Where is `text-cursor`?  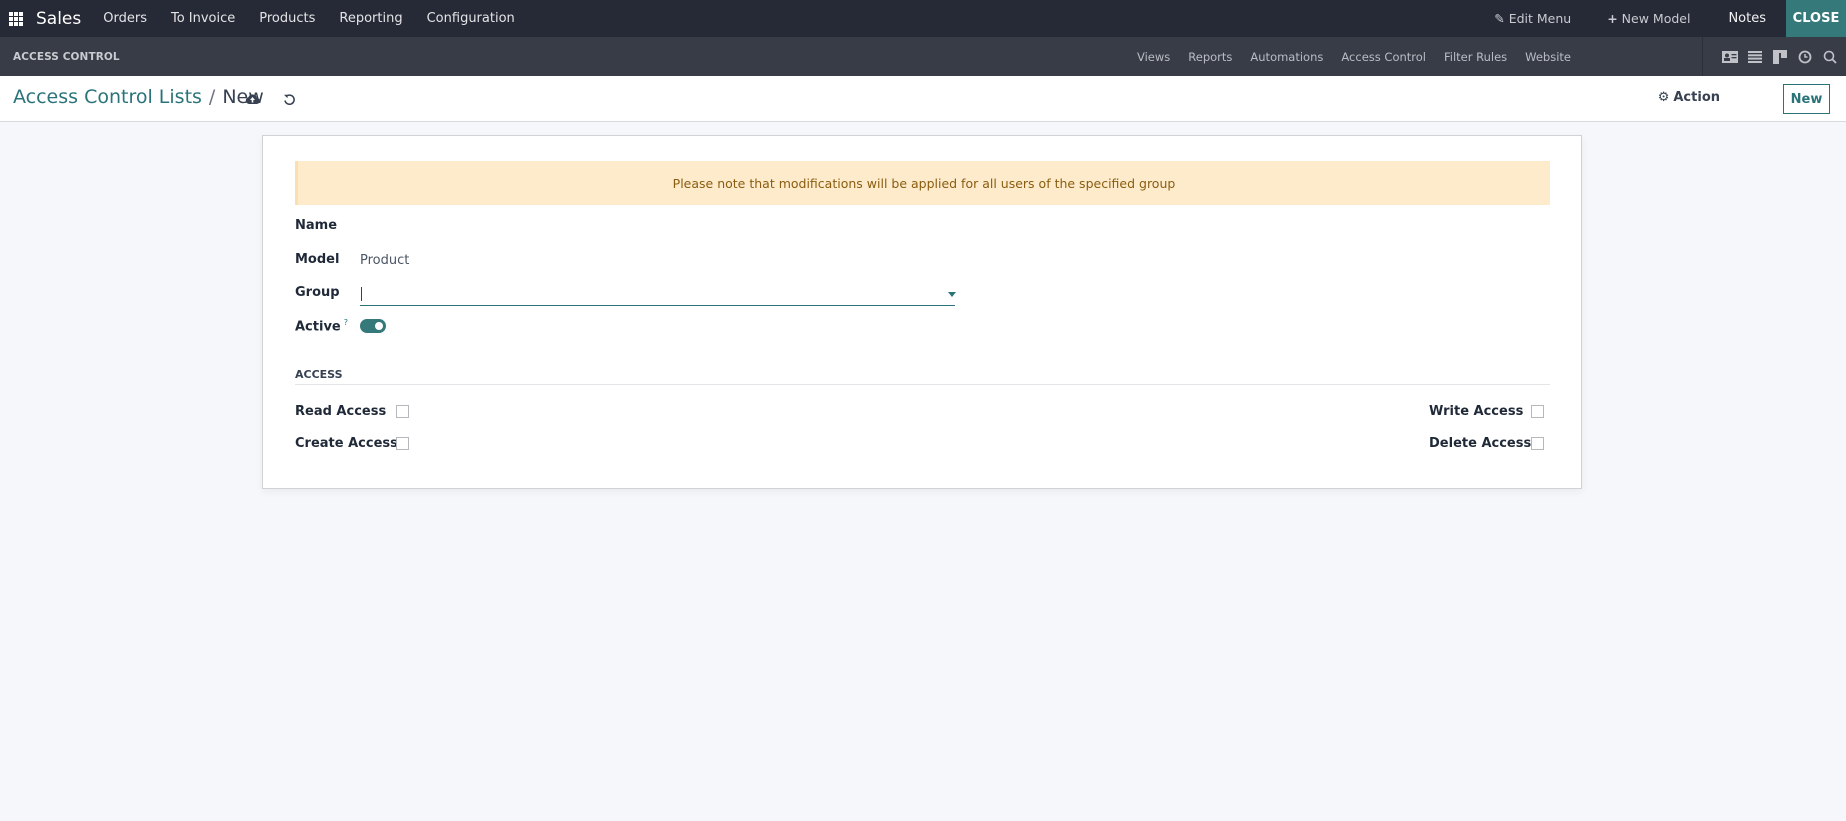 text-cursor is located at coordinates (361, 294).